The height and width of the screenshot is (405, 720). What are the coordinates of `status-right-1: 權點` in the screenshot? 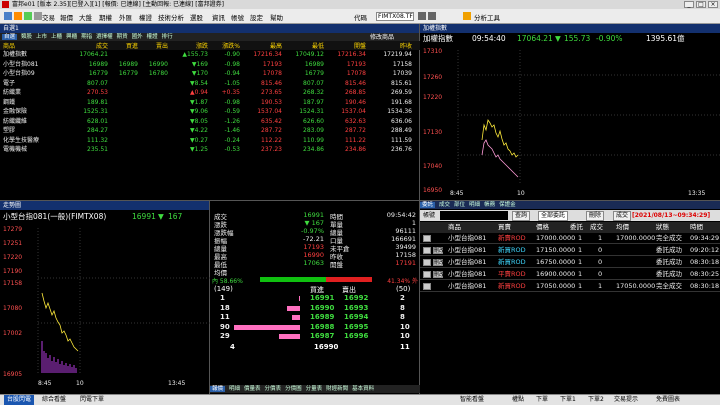 It's located at (518, 400).